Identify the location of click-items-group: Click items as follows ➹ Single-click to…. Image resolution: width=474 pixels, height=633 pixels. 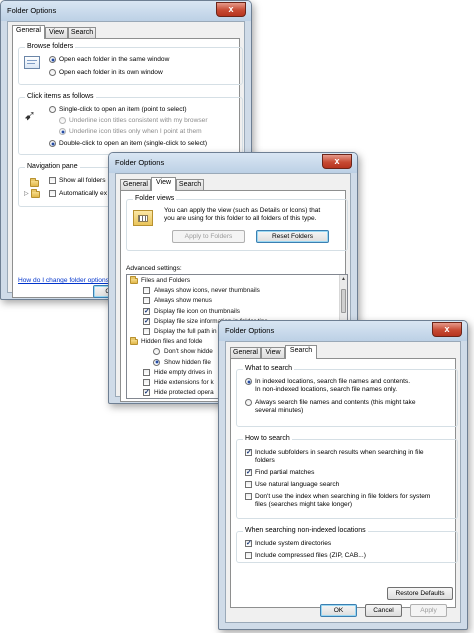
(130, 124).